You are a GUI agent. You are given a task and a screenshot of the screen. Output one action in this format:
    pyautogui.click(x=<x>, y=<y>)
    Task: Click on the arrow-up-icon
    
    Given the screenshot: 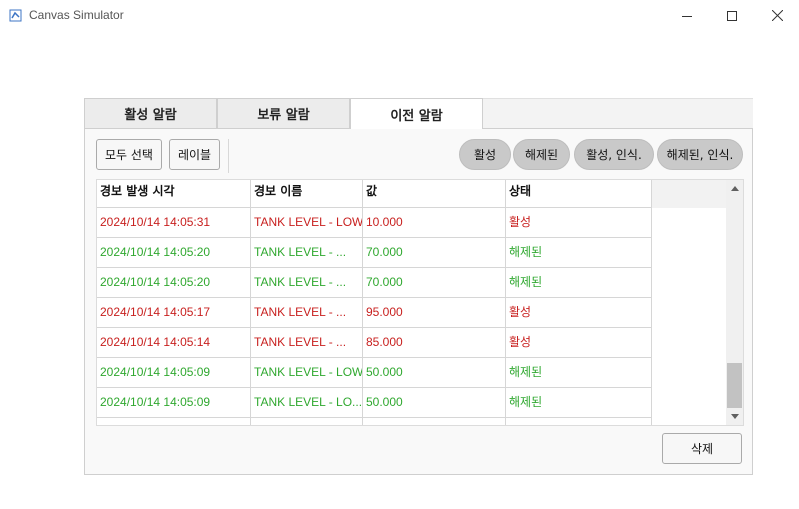 What is the action you would take?
    pyautogui.click(x=734, y=188)
    